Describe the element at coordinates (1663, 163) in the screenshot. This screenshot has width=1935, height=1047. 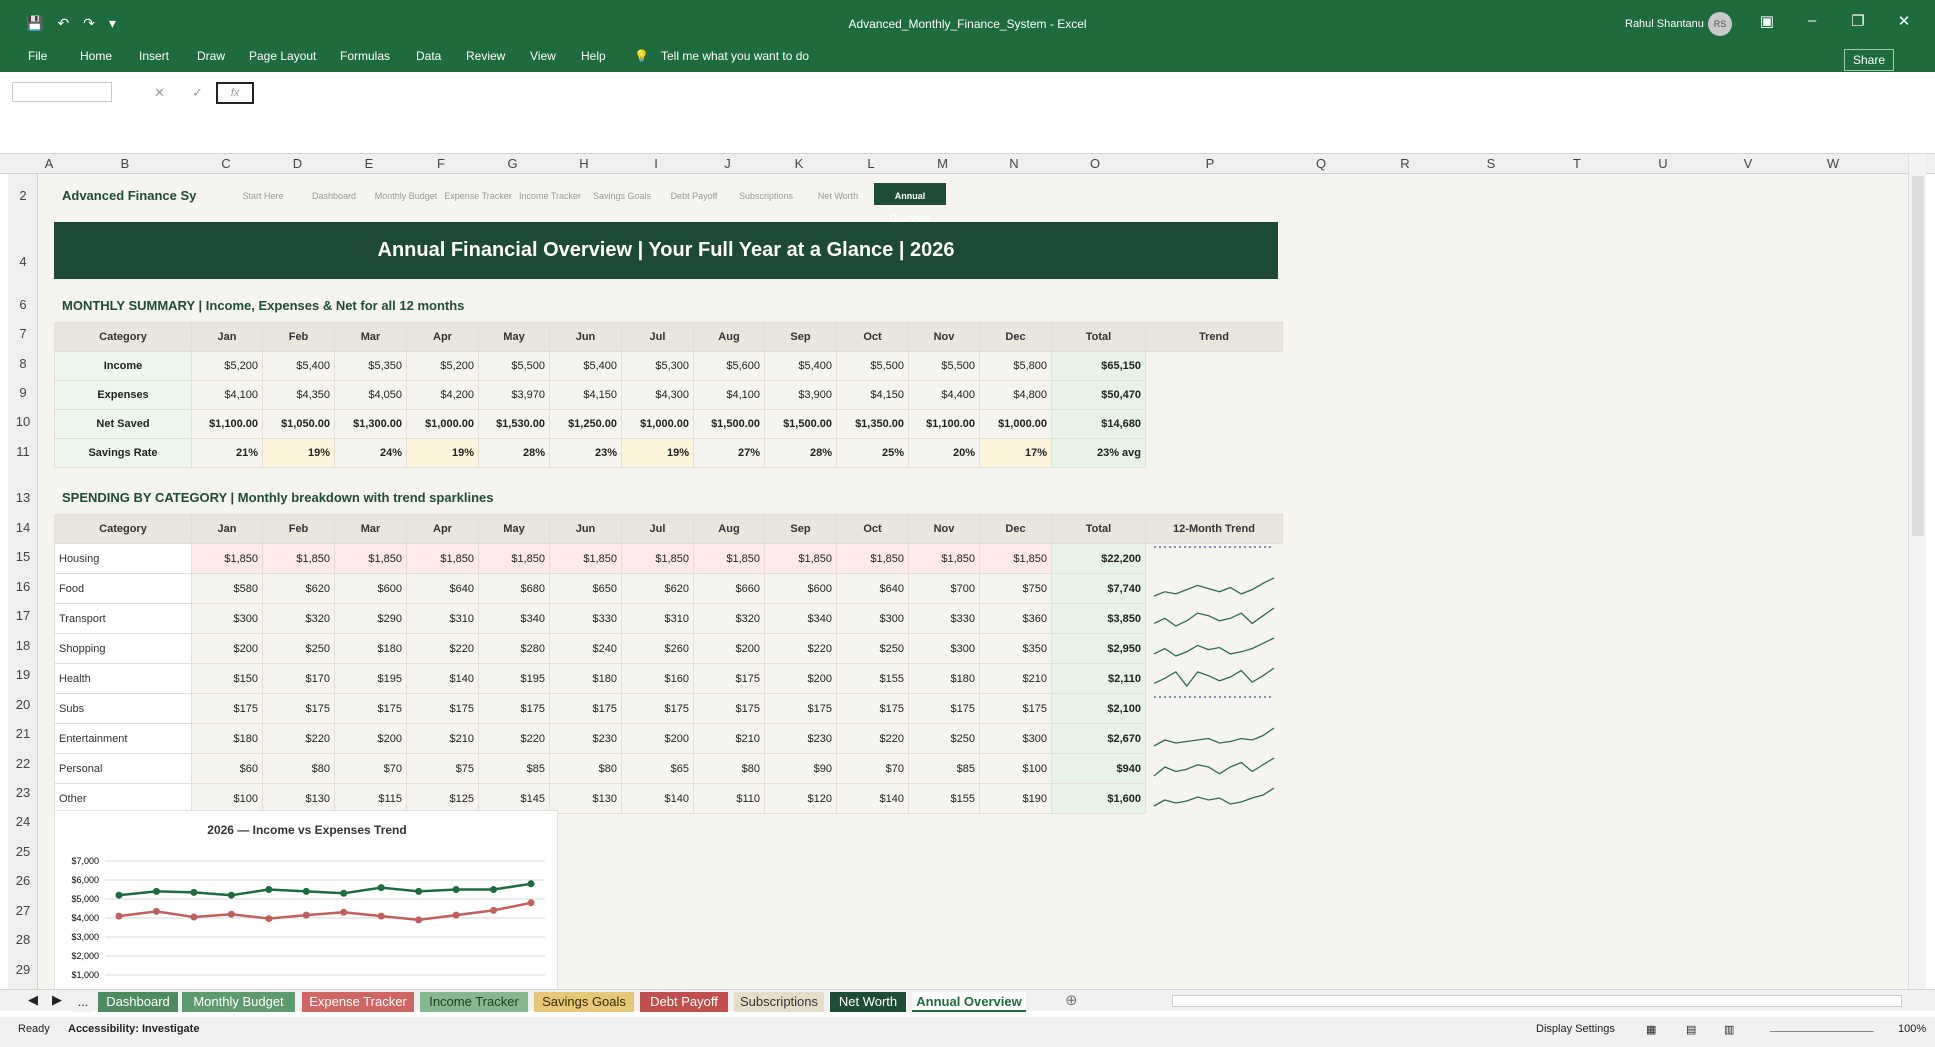
I see `column-header: U` at that location.